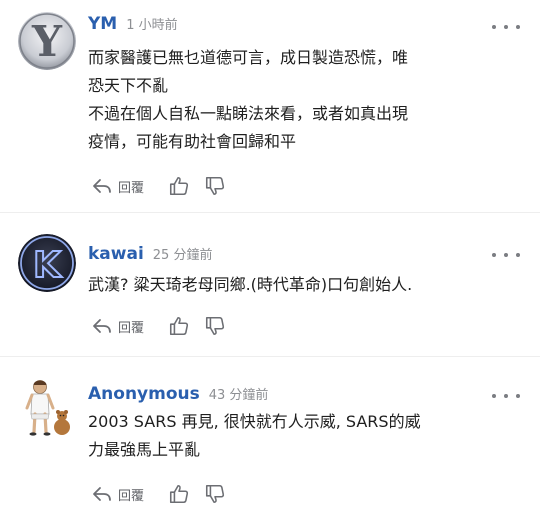 This screenshot has height=521, width=540. What do you see at coordinates (144, 449) in the screenshot?
I see `comment-line: 力最強馬上平亂` at bounding box center [144, 449].